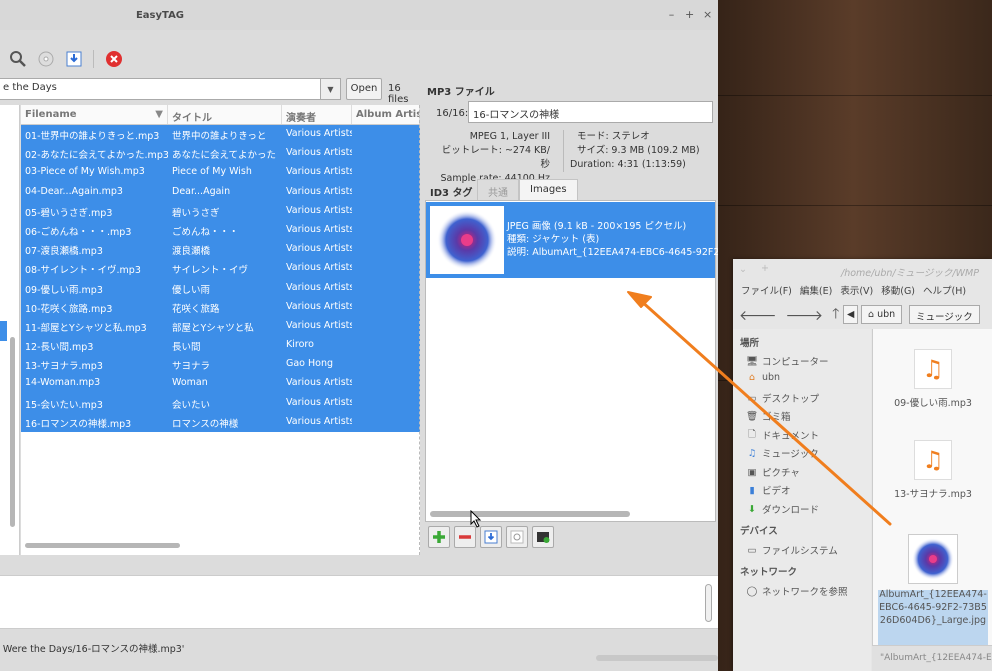  Describe the element at coordinates (787, 361) in the screenshot. I see `sidebar-item-computer: 🖥 コンピューター` at that location.